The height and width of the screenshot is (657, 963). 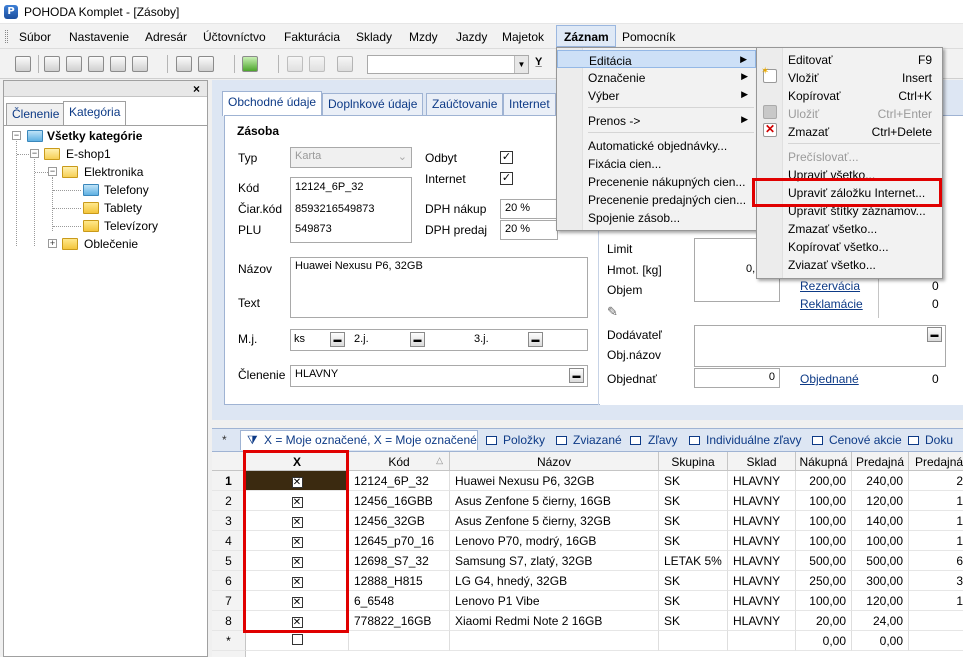 I want to click on menu-nastavenie: Nastavenie, so click(x=99, y=37).